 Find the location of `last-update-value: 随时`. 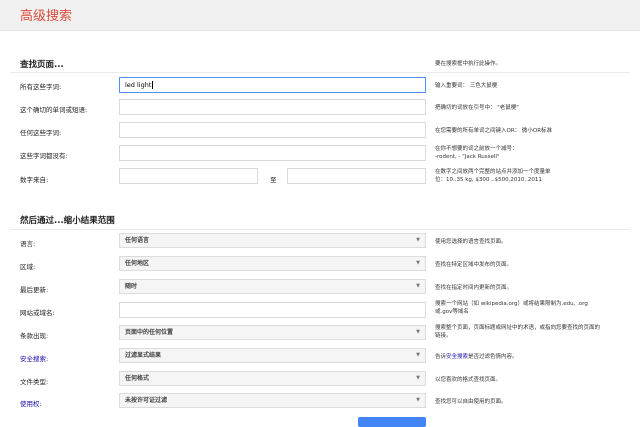

last-update-value: 随时 is located at coordinates (131, 286).